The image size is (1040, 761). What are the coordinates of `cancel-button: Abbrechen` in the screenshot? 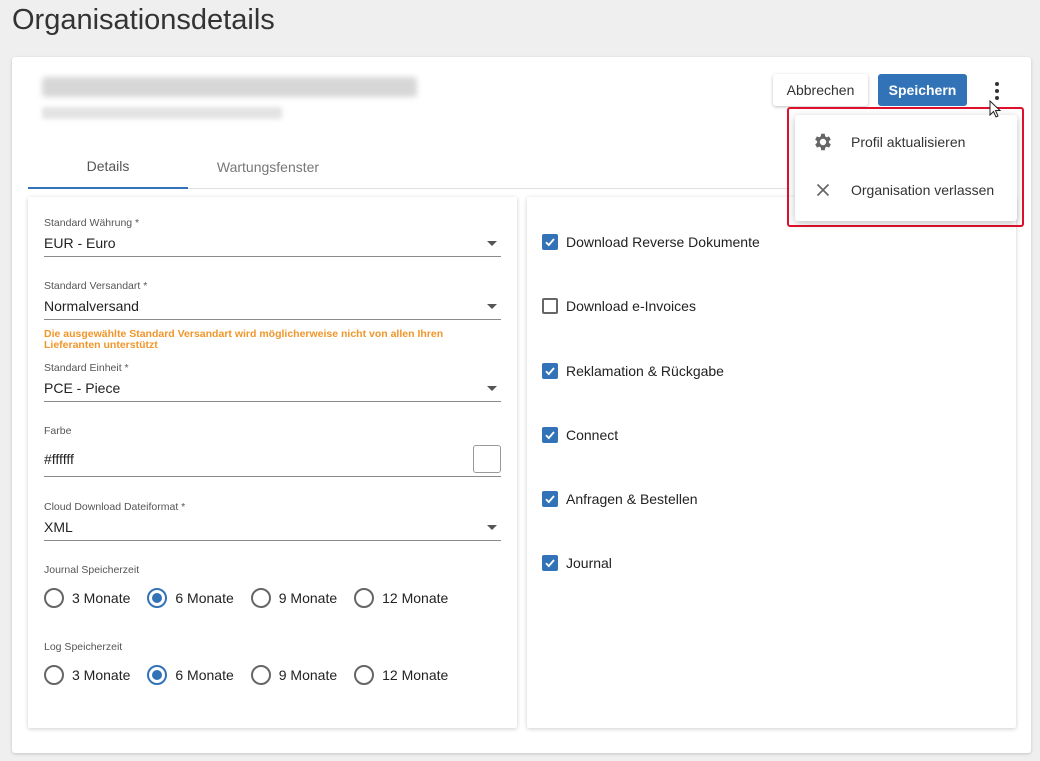 It's located at (820, 90).